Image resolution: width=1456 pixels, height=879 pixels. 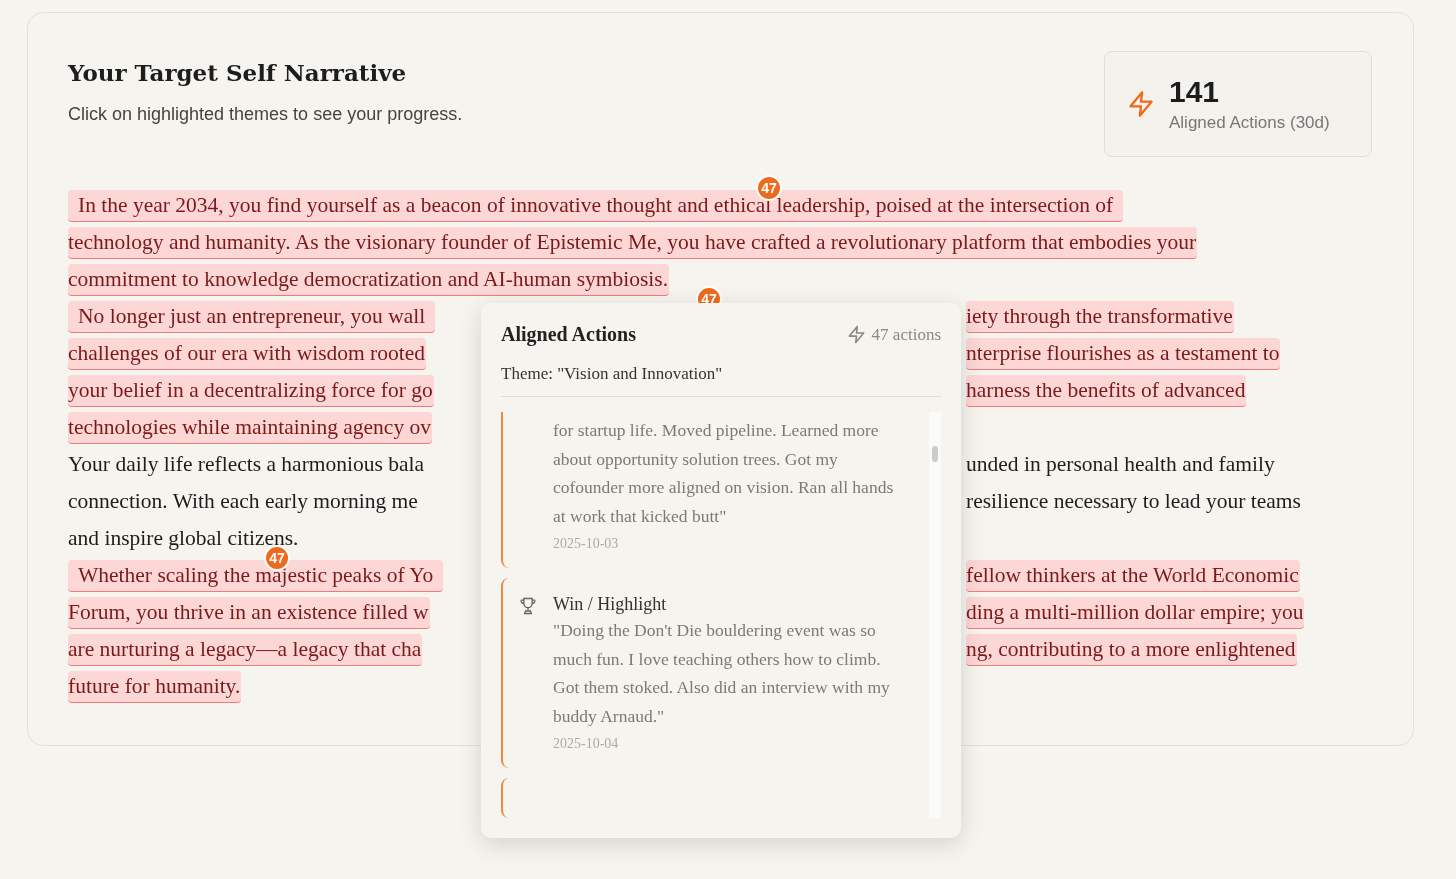 I want to click on narrative-text: Your daily life reflects a harmonious bala, so click(x=247, y=464).